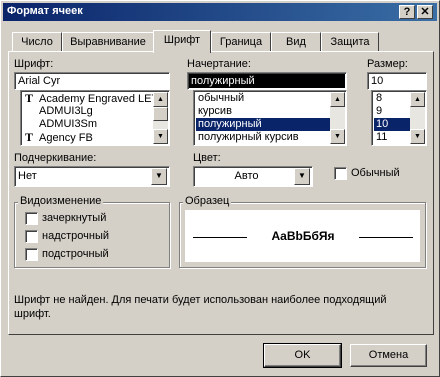  What do you see at coordinates (74, 218) in the screenshot?
I see `strikethrough-label: зачеркнутый` at bounding box center [74, 218].